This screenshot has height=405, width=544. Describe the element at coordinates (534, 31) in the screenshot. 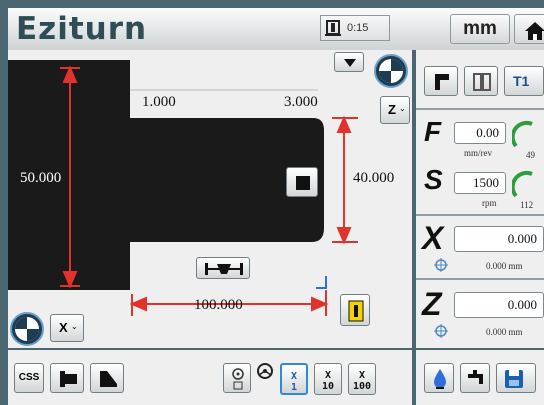

I see `home-icon` at that location.